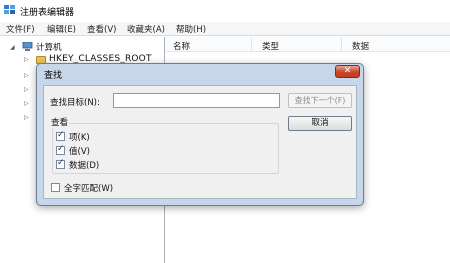 The height and width of the screenshot is (263, 450). I want to click on column-data: 数据, so click(360, 46).